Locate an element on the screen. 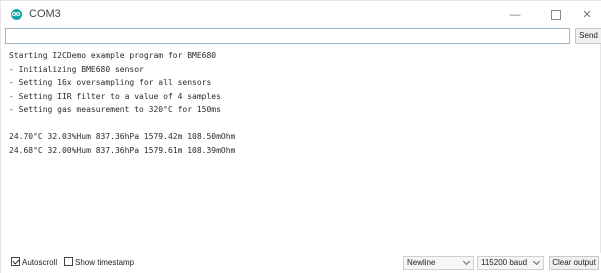  clear-output-button: Clear output is located at coordinates (574, 263).